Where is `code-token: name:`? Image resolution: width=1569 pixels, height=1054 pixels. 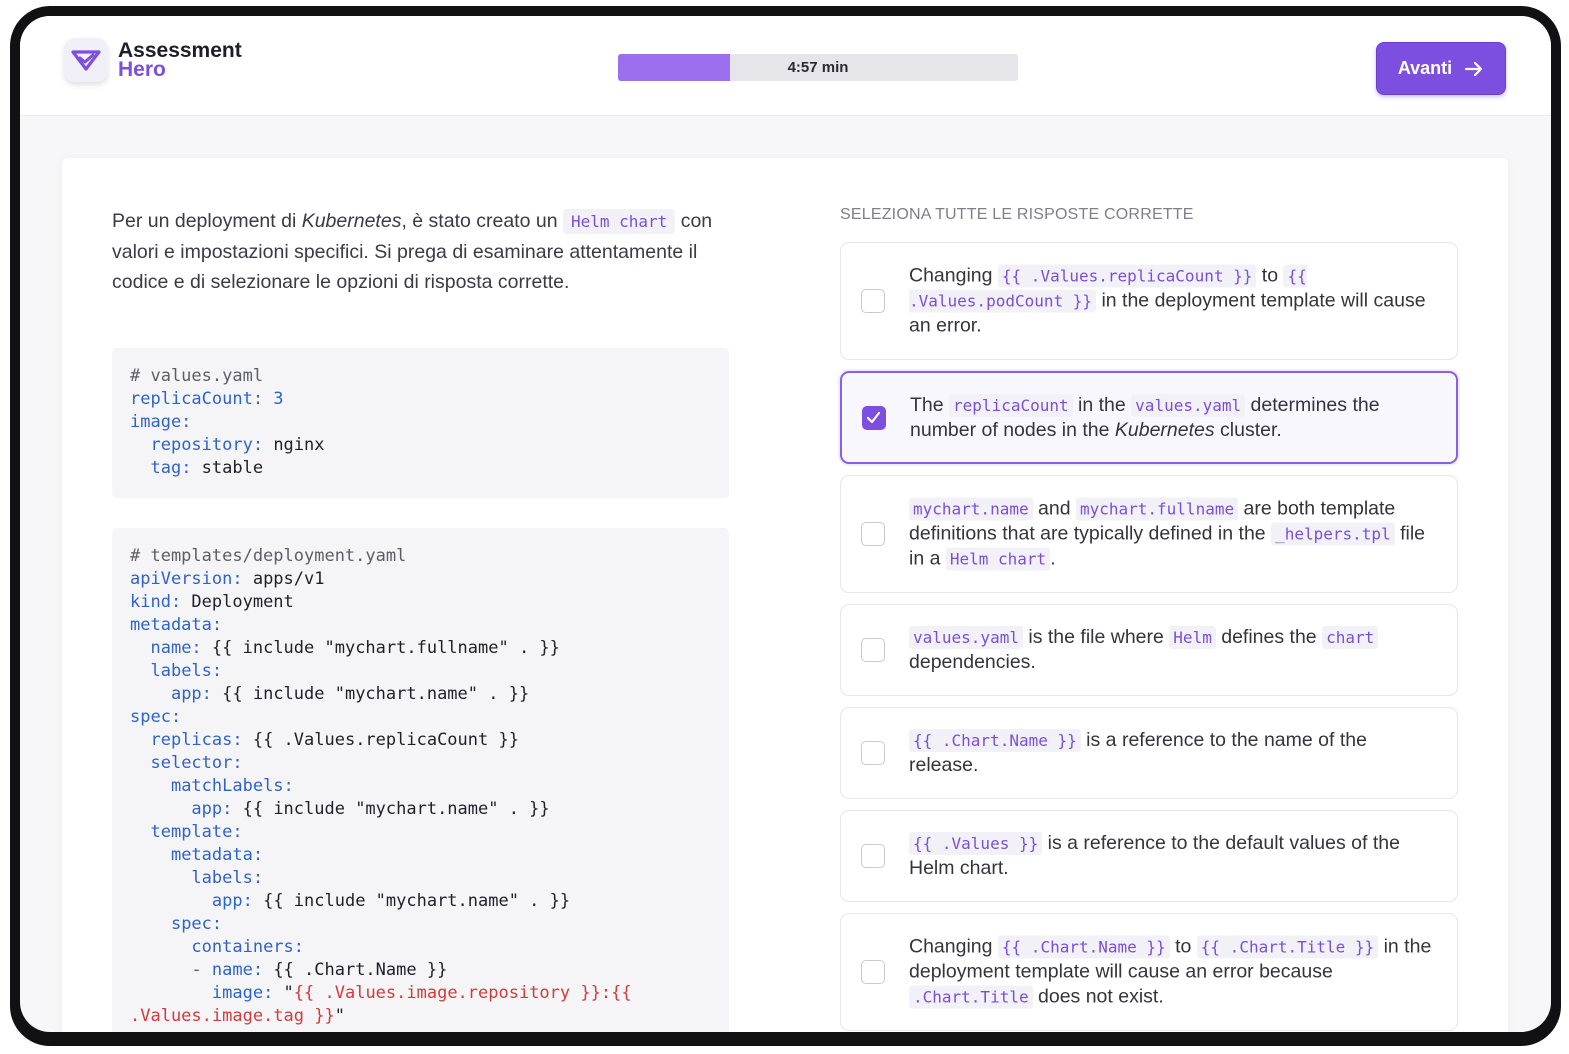
code-token: name: is located at coordinates (176, 648).